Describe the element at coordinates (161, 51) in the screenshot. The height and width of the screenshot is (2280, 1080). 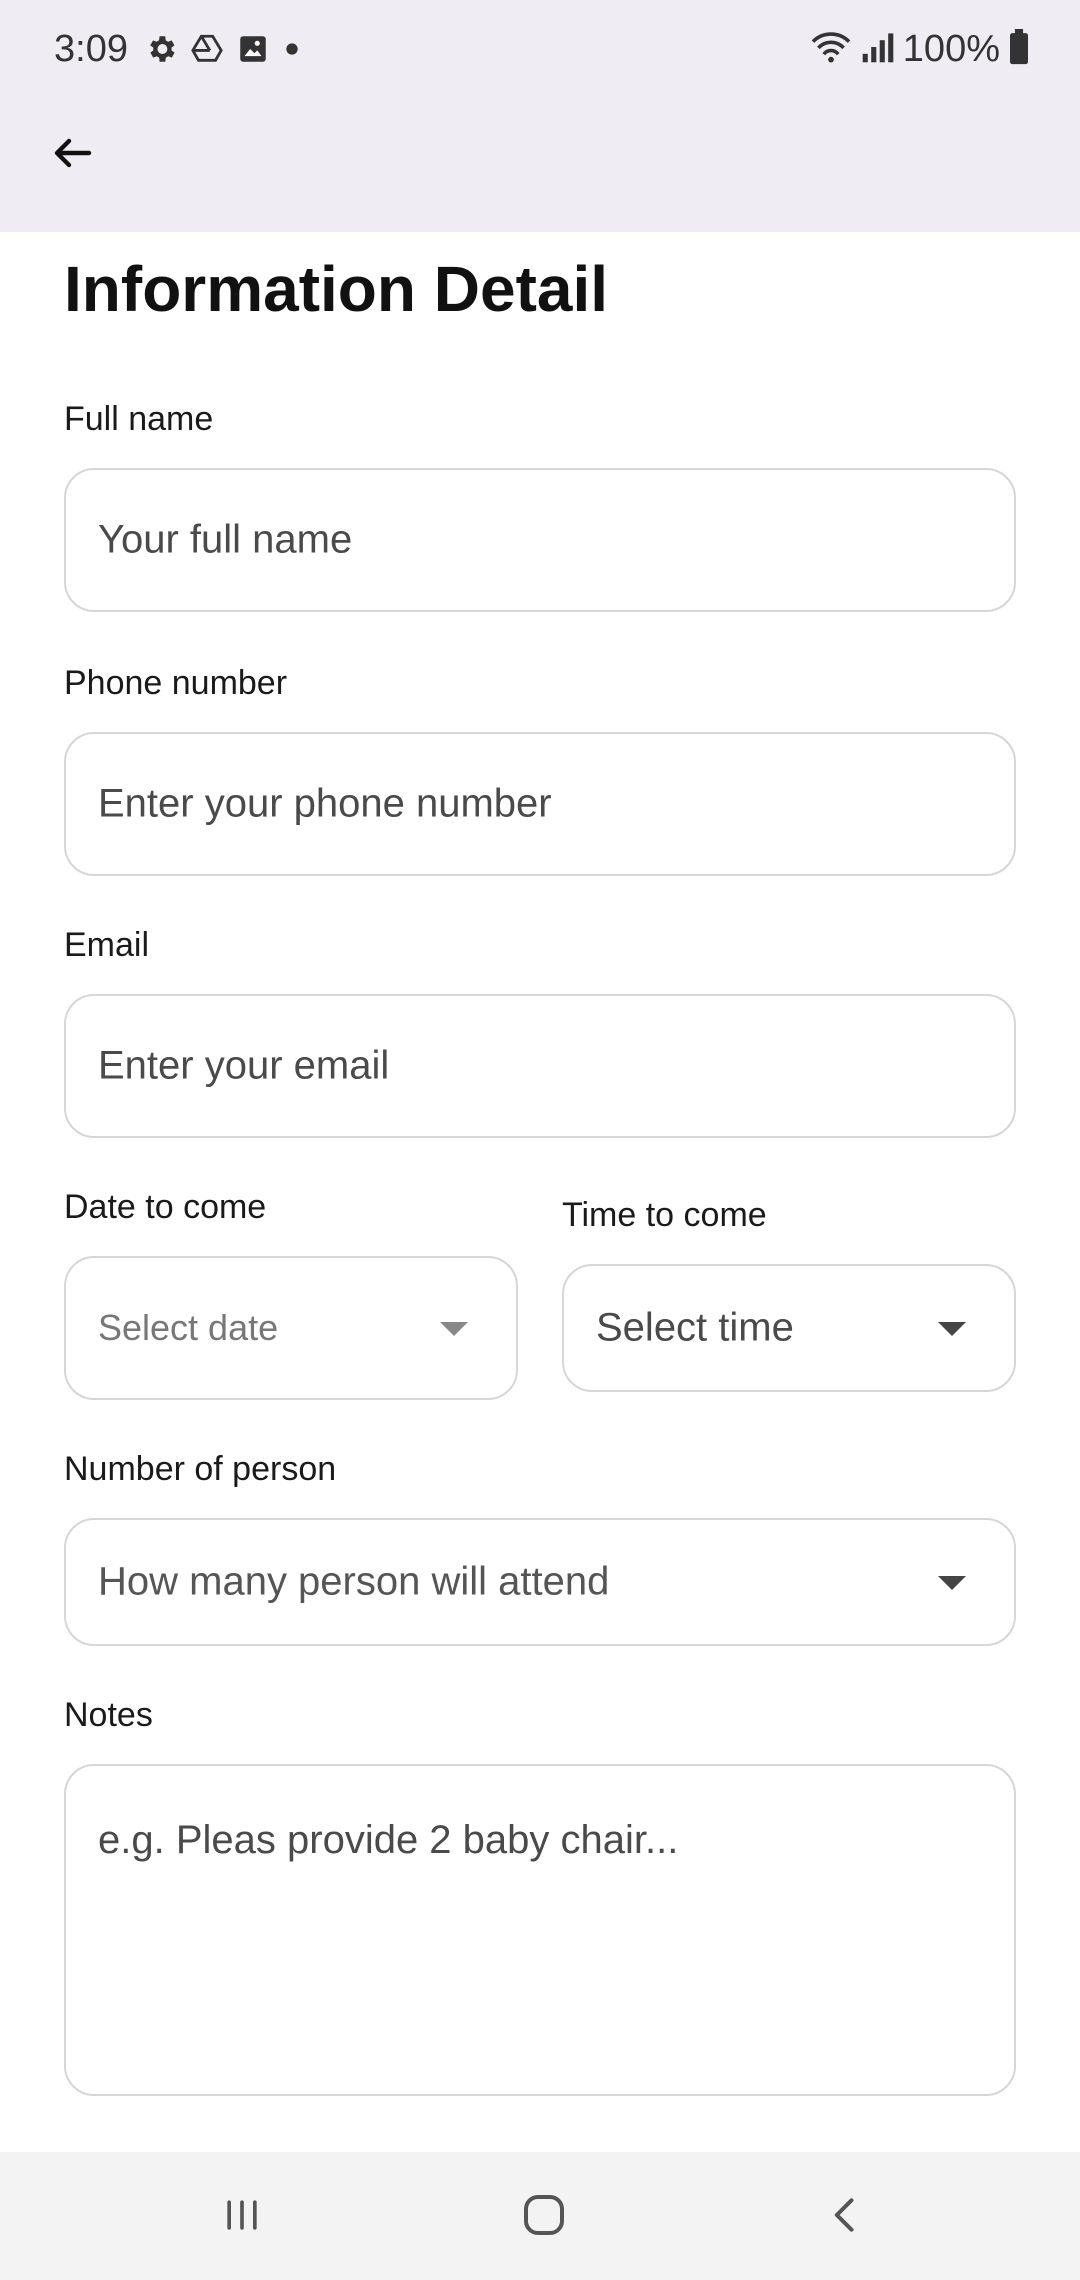
I see `settings-icon` at that location.